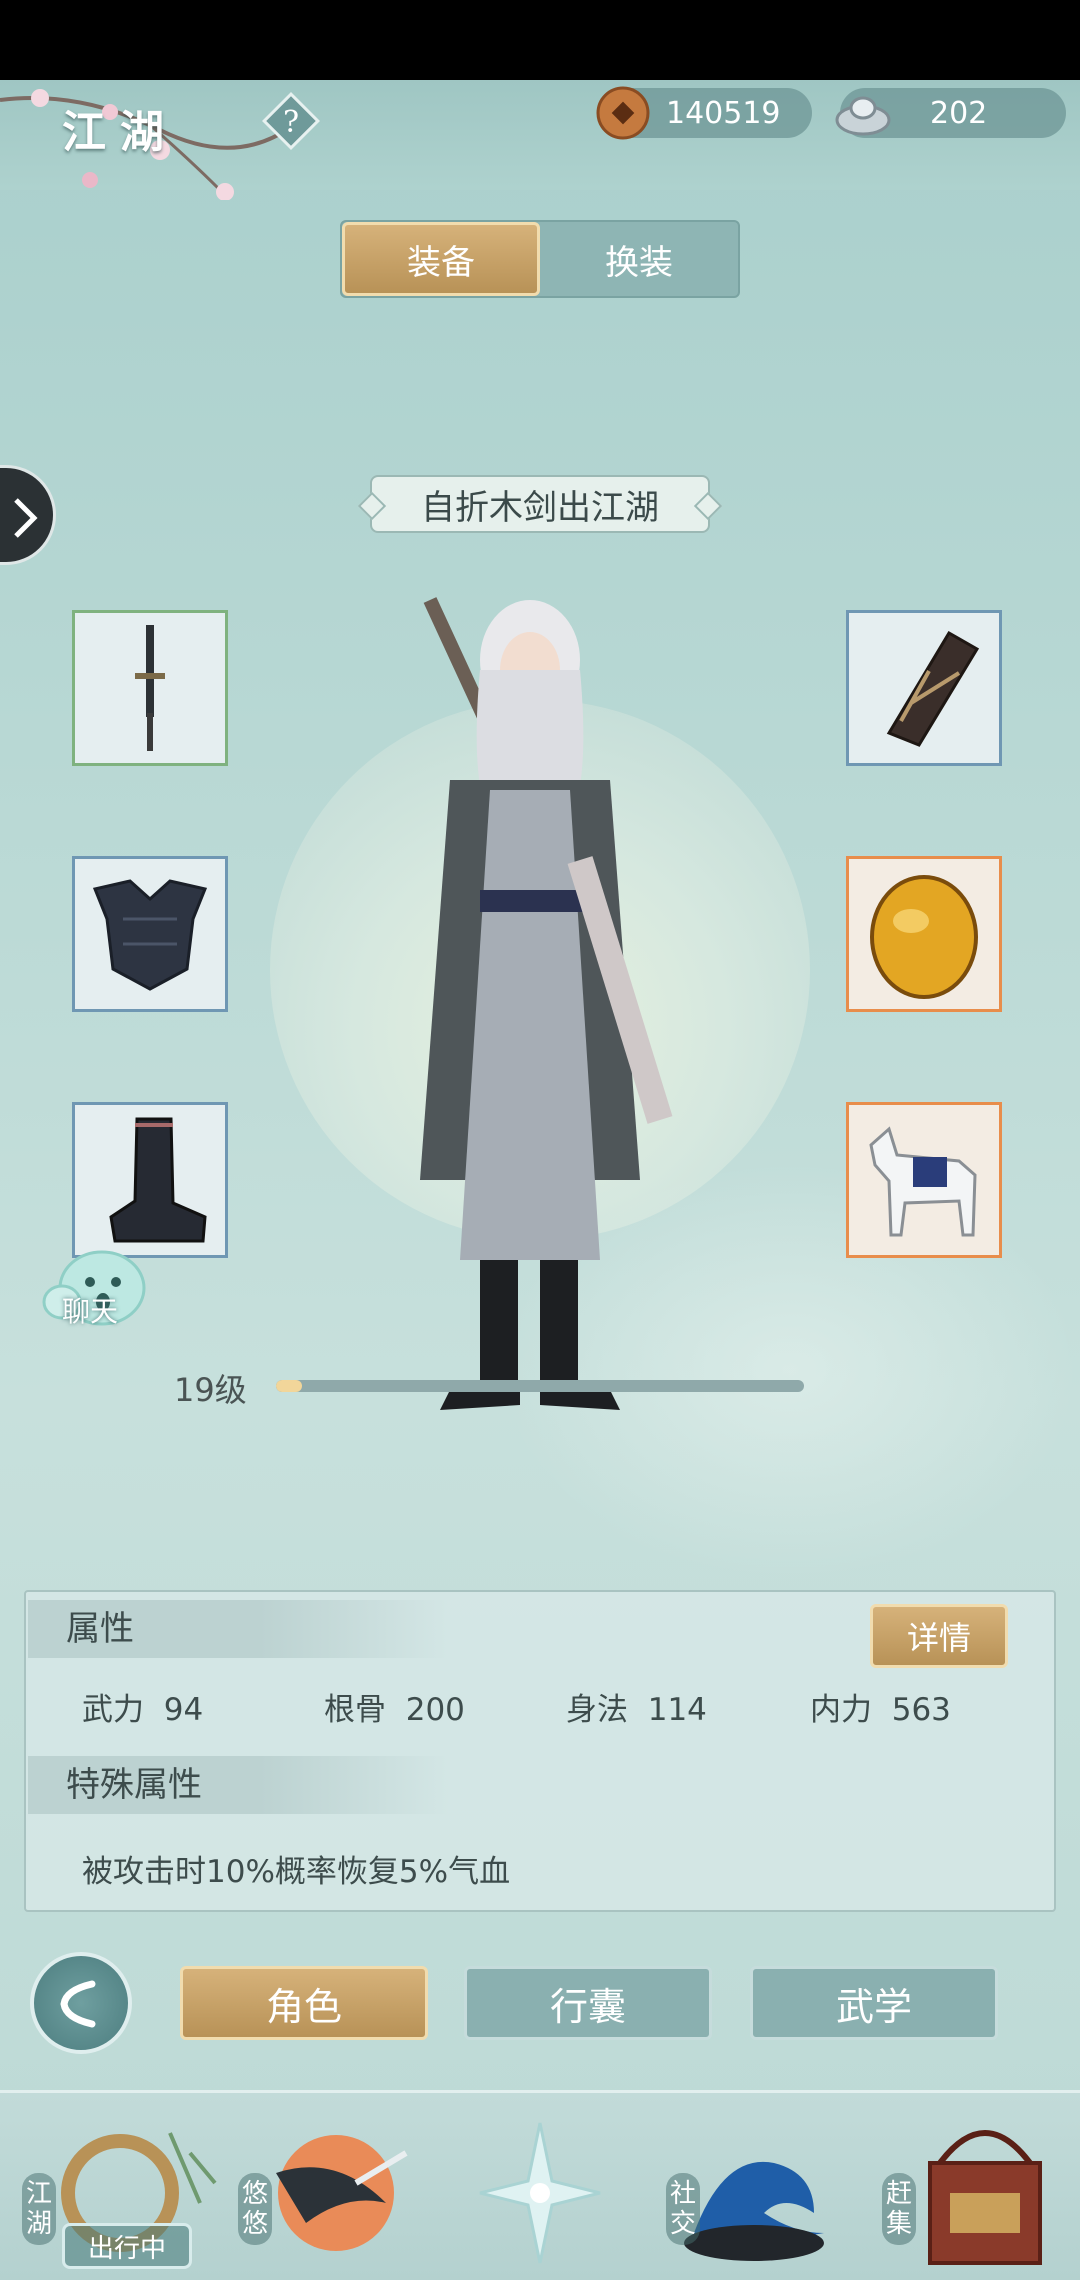 This screenshot has height=2280, width=1080. What do you see at coordinates (289, 1386) in the screenshot?
I see `level-progress-fill` at bounding box center [289, 1386].